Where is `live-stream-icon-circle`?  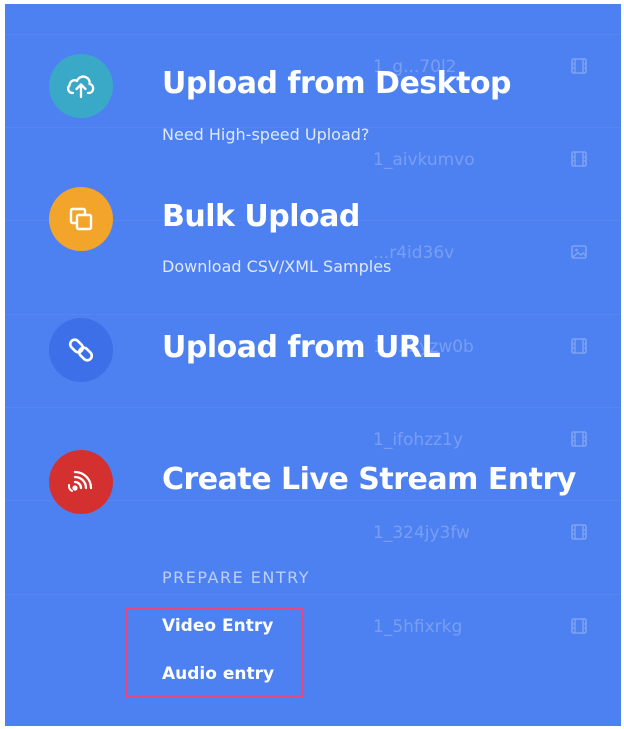 live-stream-icon-circle is located at coordinates (81, 482).